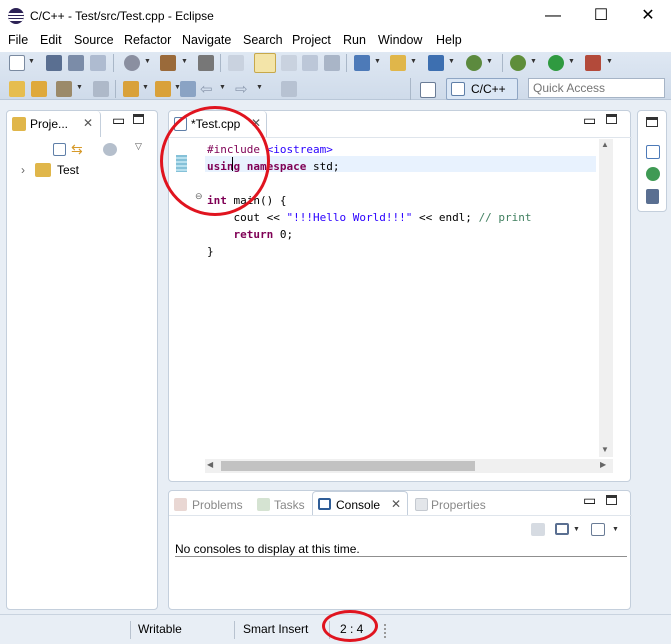  Describe the element at coordinates (396, 504) in the screenshot. I see `close-console-tab-icon: ✕` at that location.